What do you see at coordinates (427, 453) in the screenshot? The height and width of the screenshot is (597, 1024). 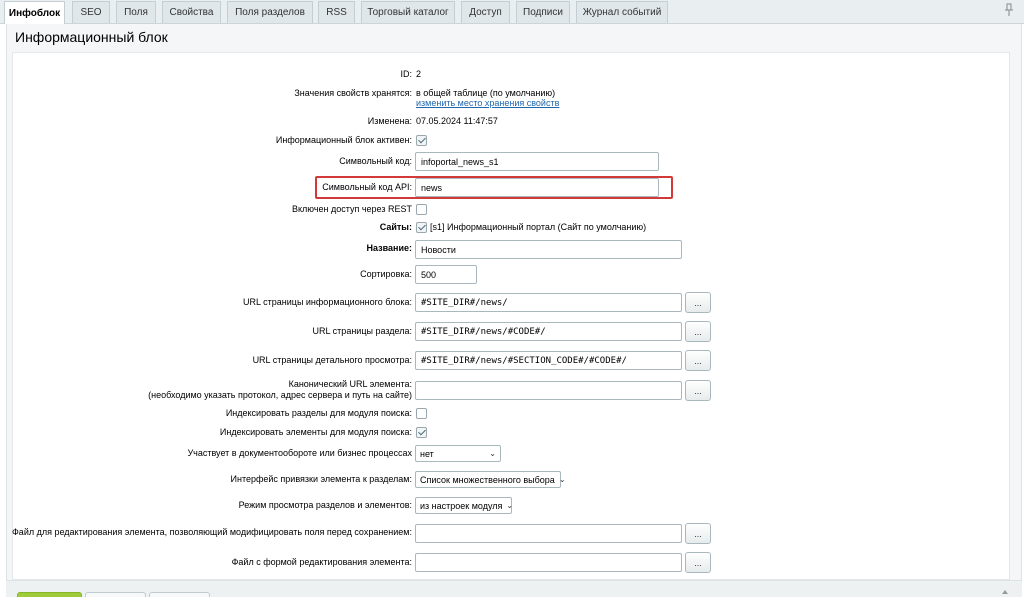 I see `workflow-select-value: нет` at bounding box center [427, 453].